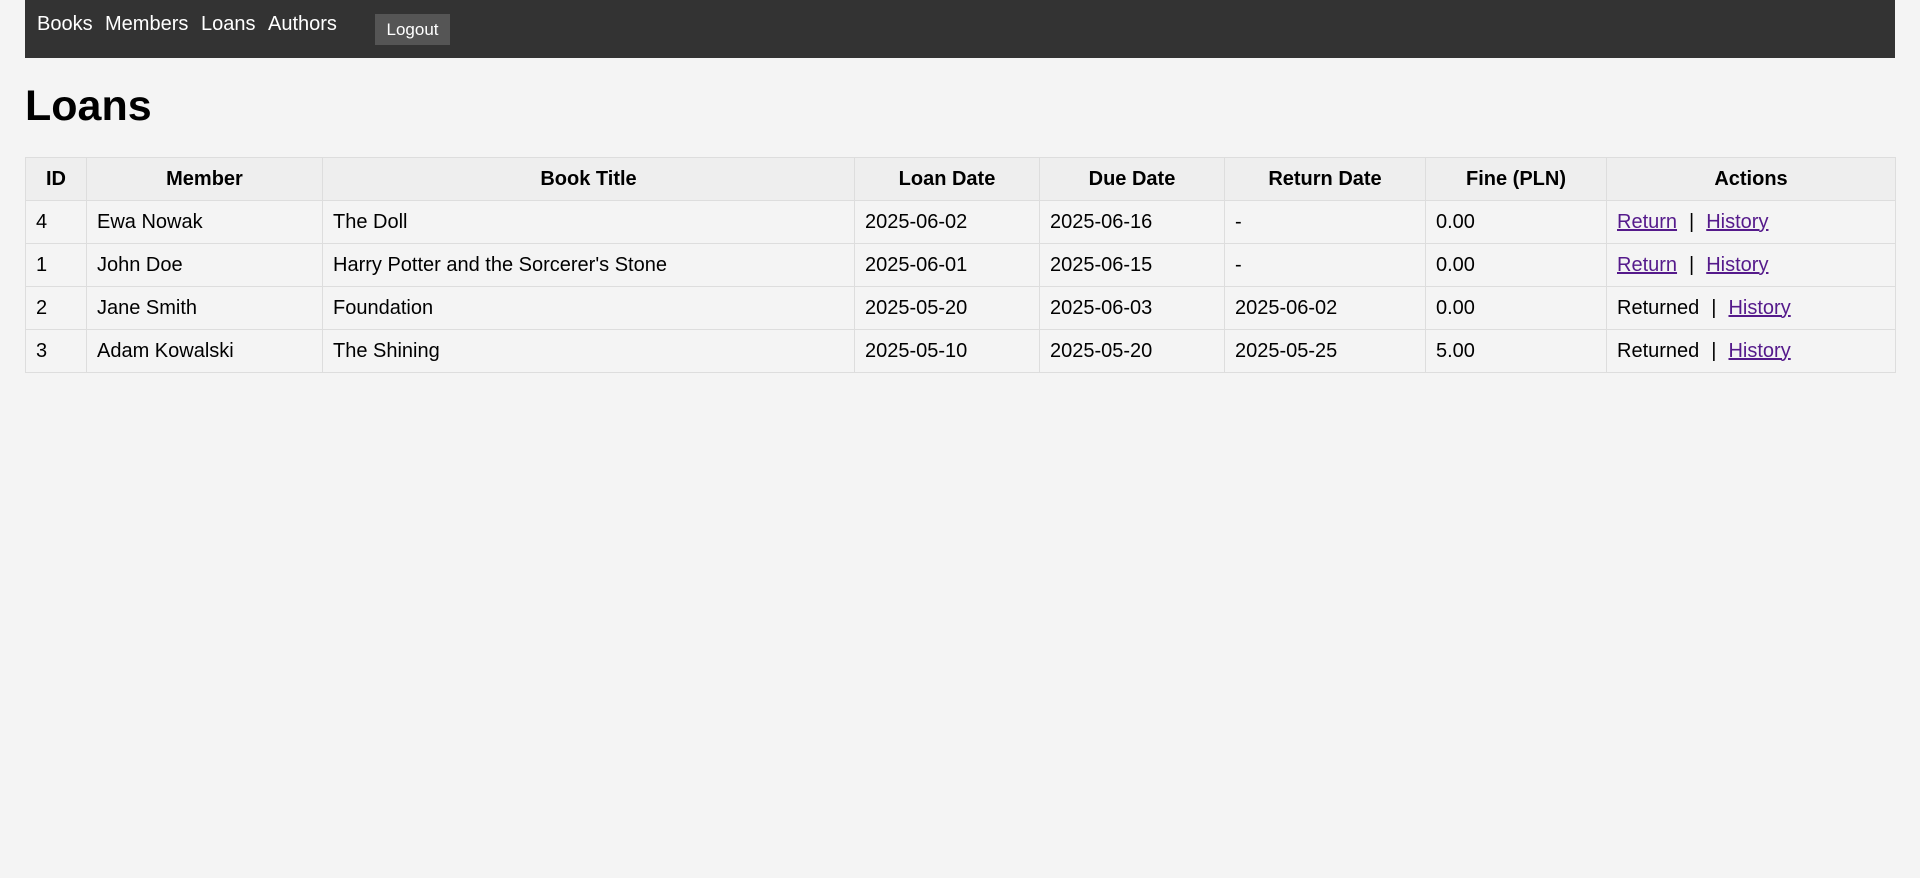 This screenshot has width=1920, height=878. Describe the element at coordinates (588, 179) in the screenshot. I see `header-book-title: Book Title` at that location.